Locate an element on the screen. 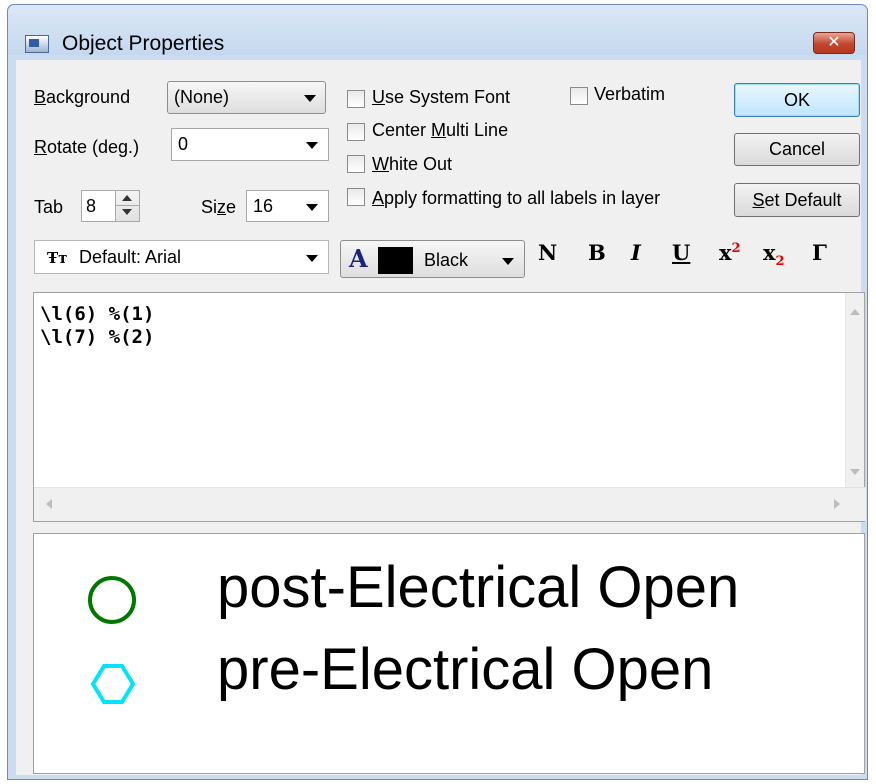  apply-all-checkbox is located at coordinates (356, 197).